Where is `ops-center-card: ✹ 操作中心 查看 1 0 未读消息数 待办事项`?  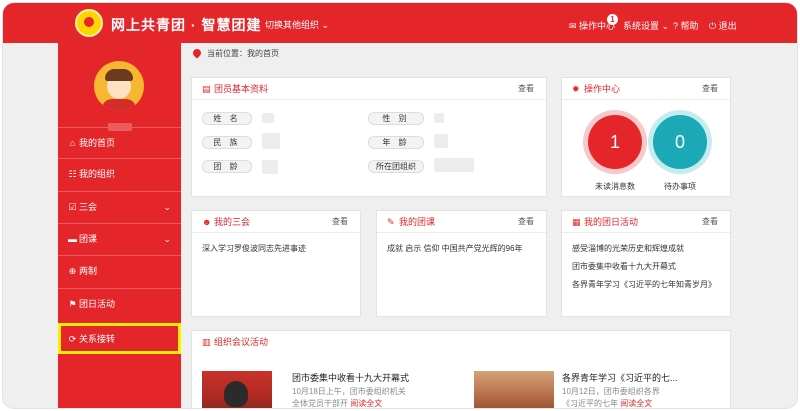 ops-center-card: ✹ 操作中心 查看 1 0 未读消息数 待办事项 is located at coordinates (646, 137).